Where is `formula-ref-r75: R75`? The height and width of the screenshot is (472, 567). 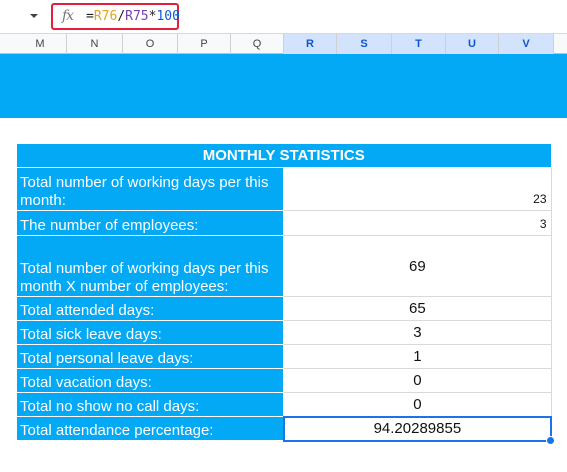 formula-ref-r75: R75 is located at coordinates (137, 16).